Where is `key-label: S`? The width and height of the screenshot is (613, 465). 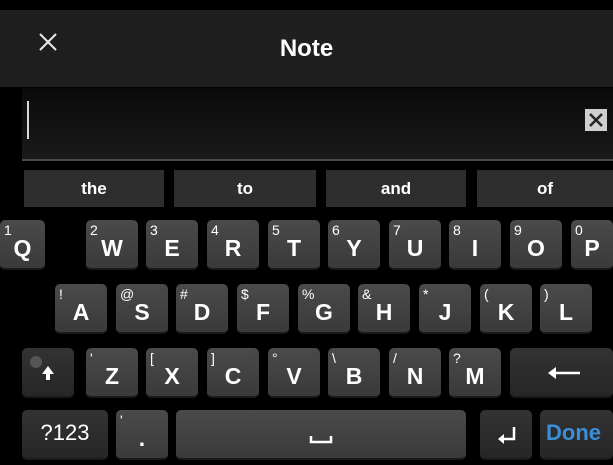 key-label: S is located at coordinates (142, 312).